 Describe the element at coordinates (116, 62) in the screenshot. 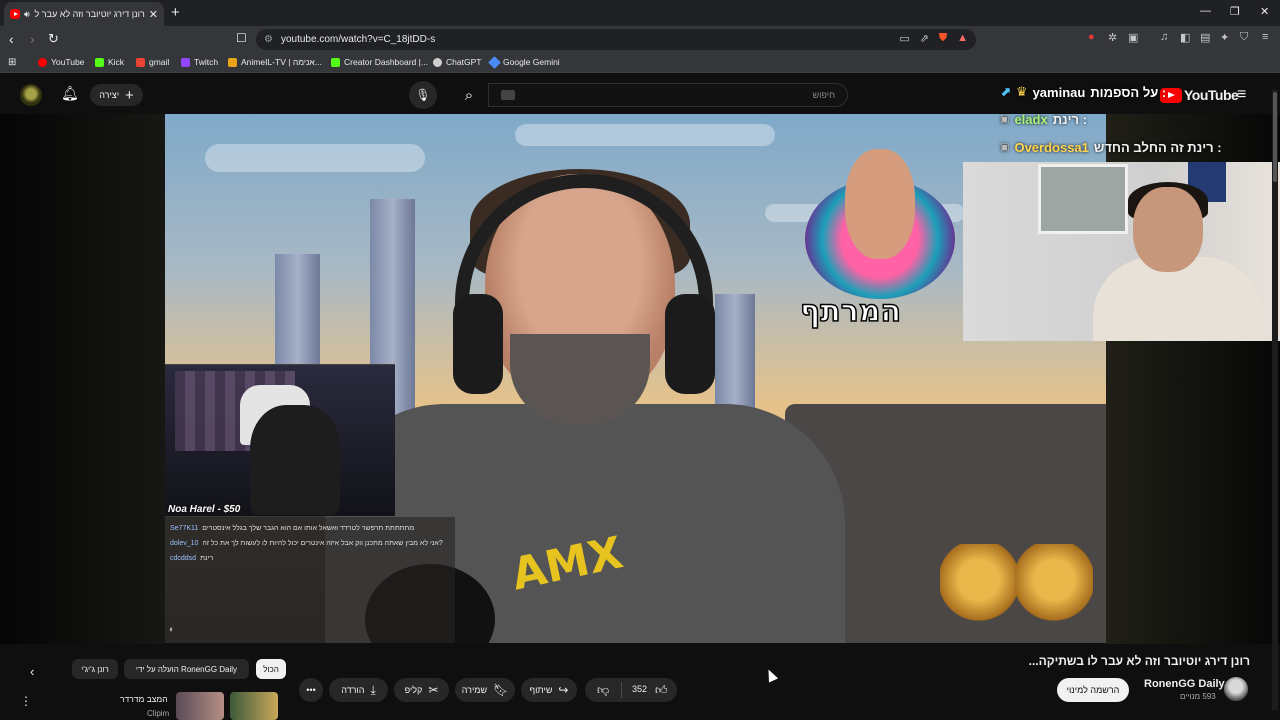

I see `bookmark-label: Kick` at that location.